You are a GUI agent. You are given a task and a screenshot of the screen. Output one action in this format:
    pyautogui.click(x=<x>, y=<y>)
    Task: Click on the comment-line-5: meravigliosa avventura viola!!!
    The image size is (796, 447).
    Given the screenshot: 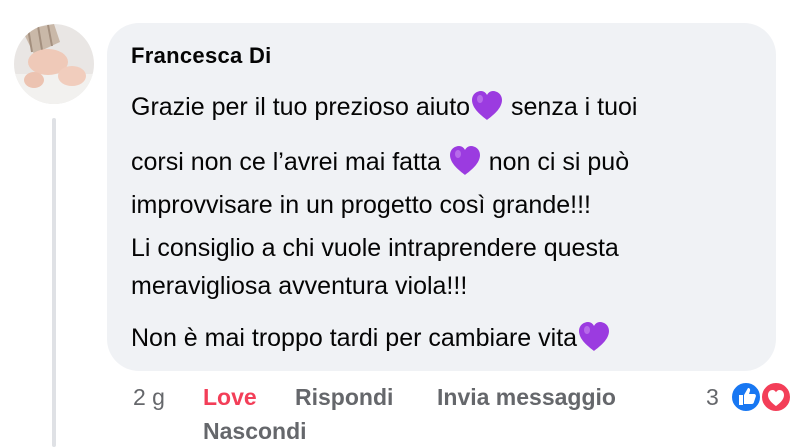 What is the action you would take?
    pyautogui.click(x=299, y=286)
    